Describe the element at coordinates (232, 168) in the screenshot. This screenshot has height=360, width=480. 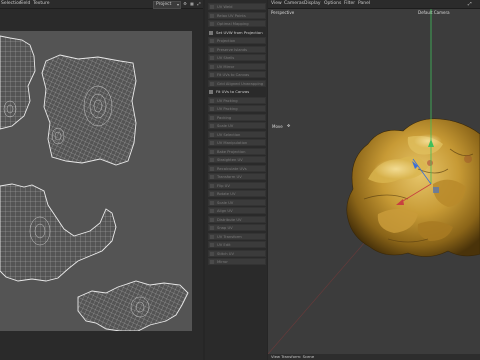
I see `tool-label: Recalculate UVs` at that location.